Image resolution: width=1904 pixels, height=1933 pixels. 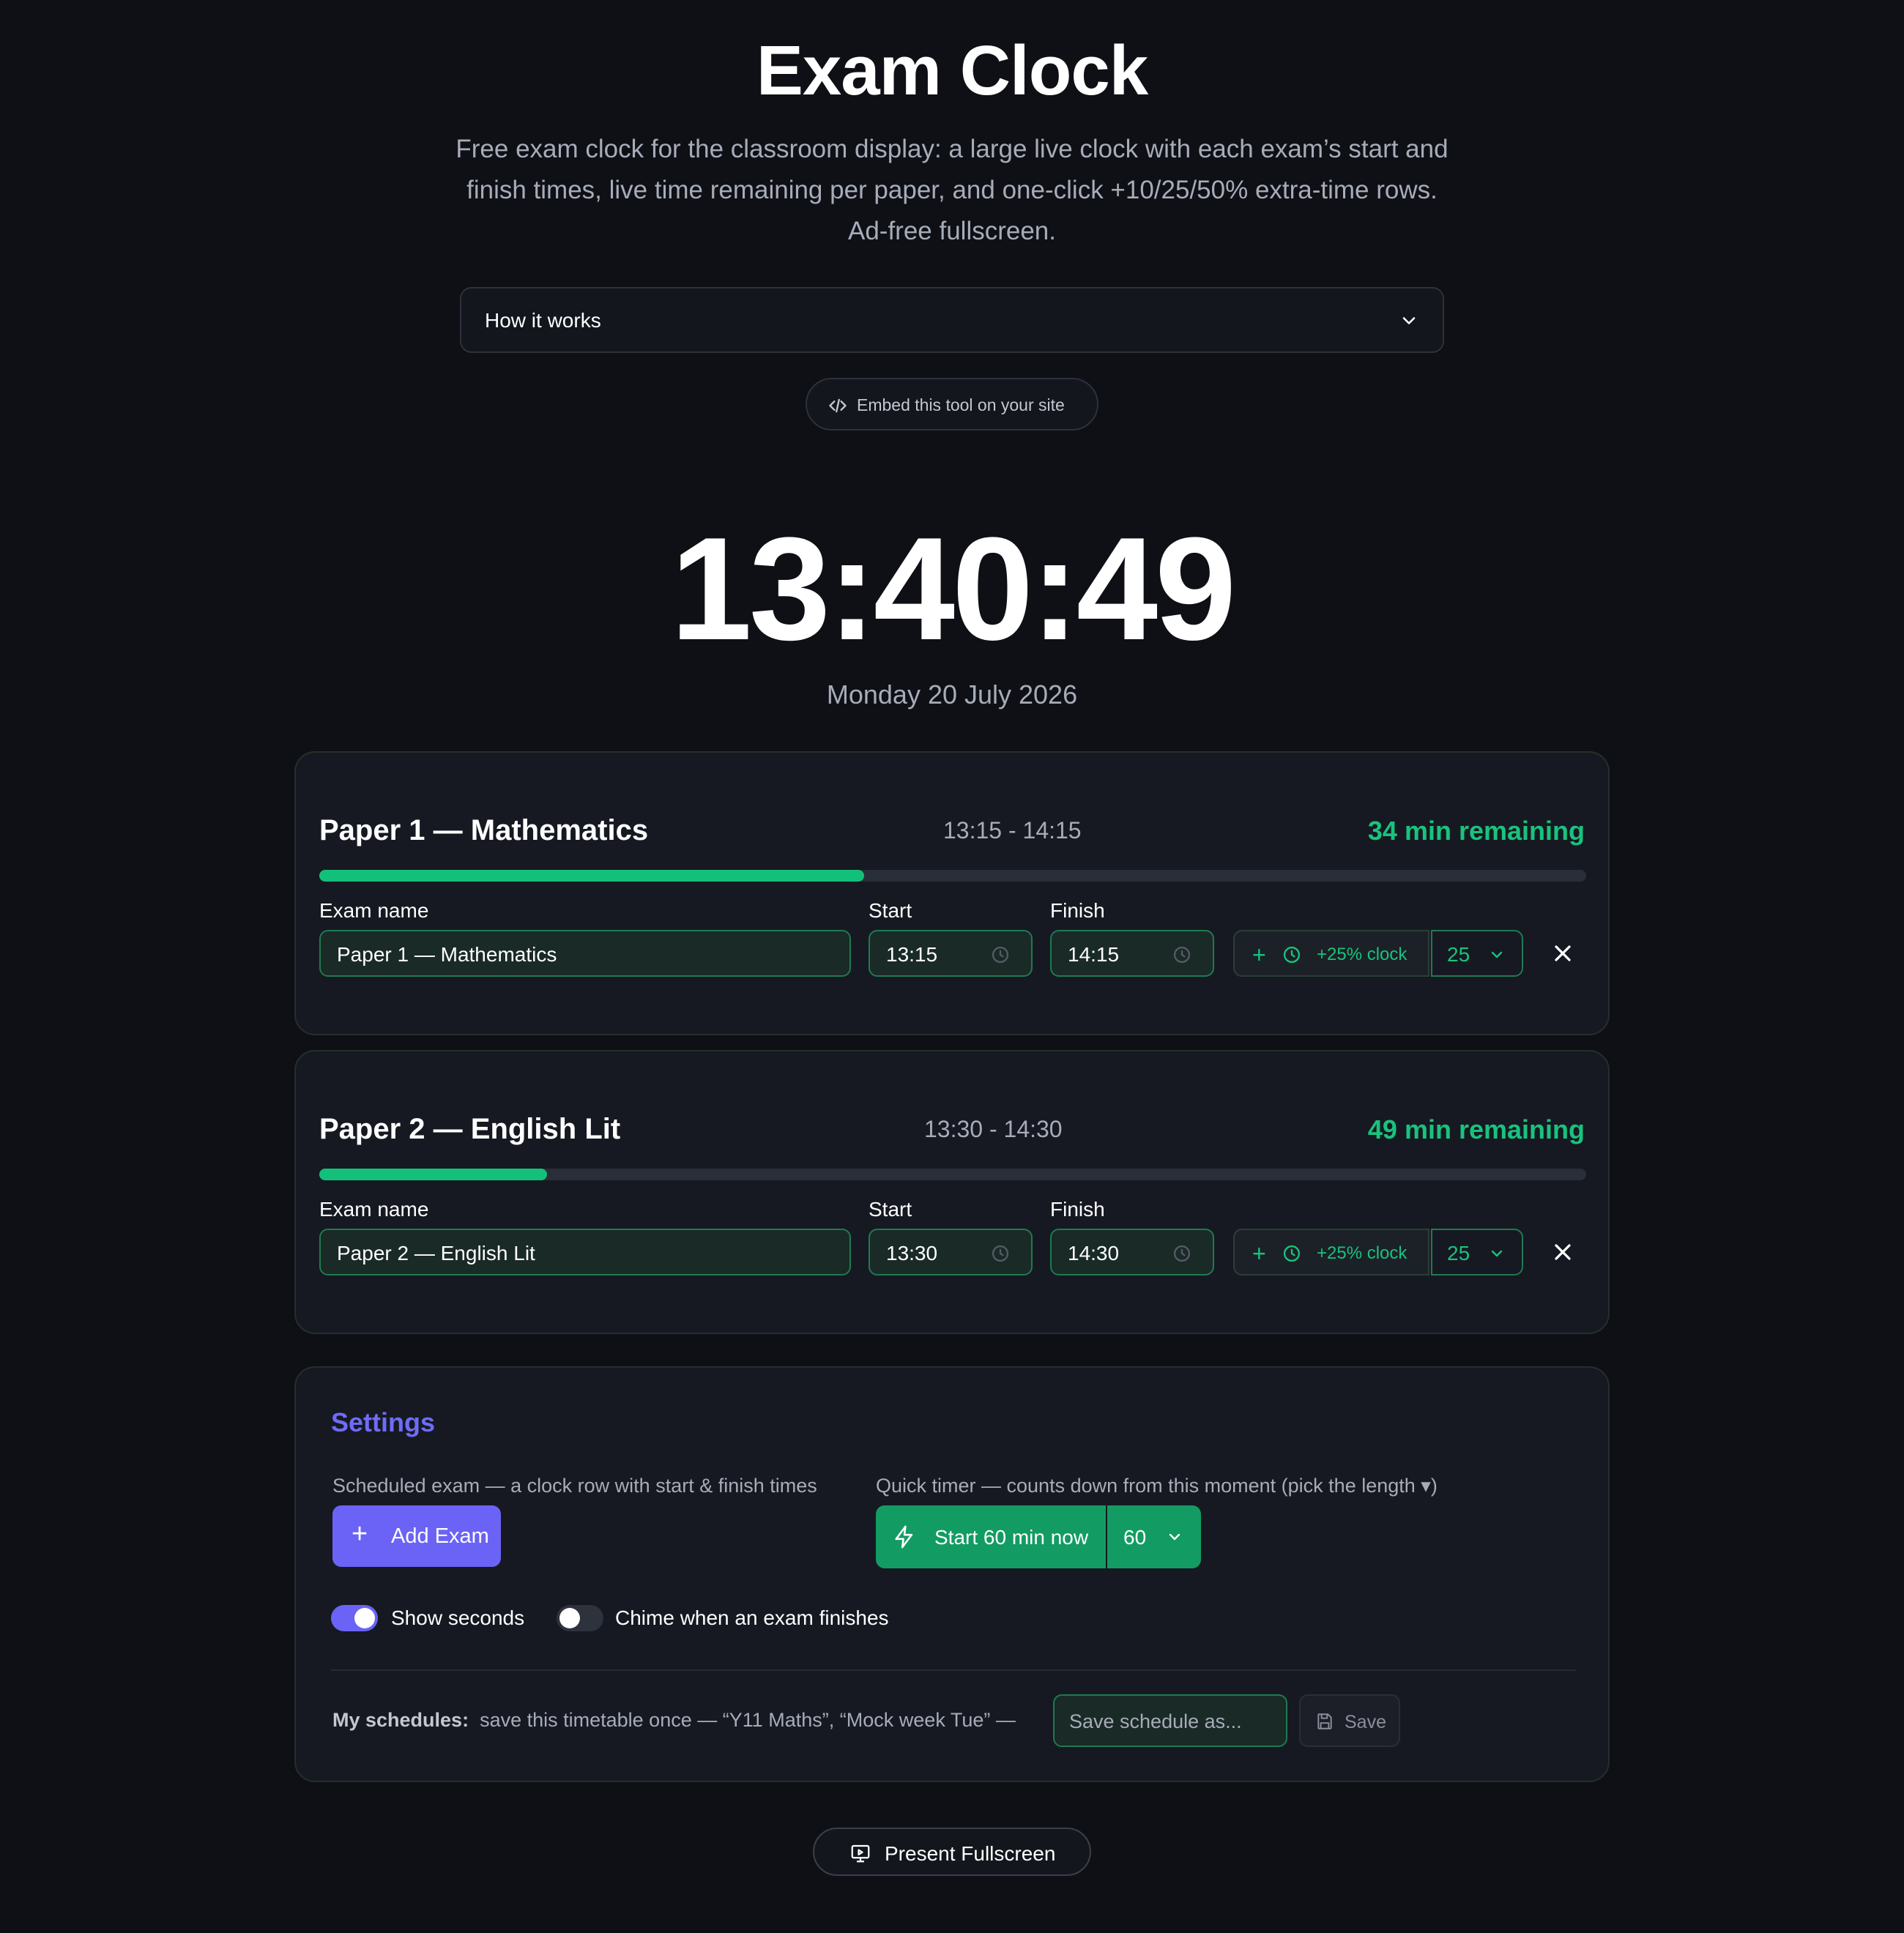 What do you see at coordinates (952, 70) in the screenshot?
I see `page-title: Exam Clock` at bounding box center [952, 70].